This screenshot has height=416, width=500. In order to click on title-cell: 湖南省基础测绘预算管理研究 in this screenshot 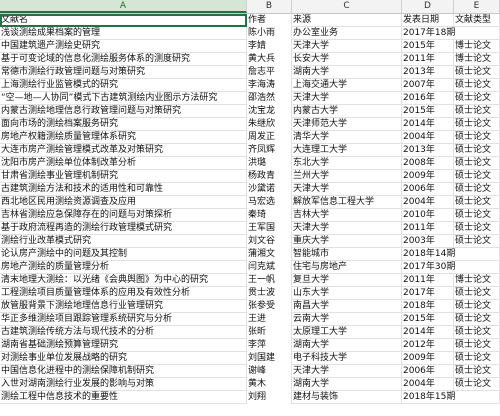, I will do `click(123, 345)`.